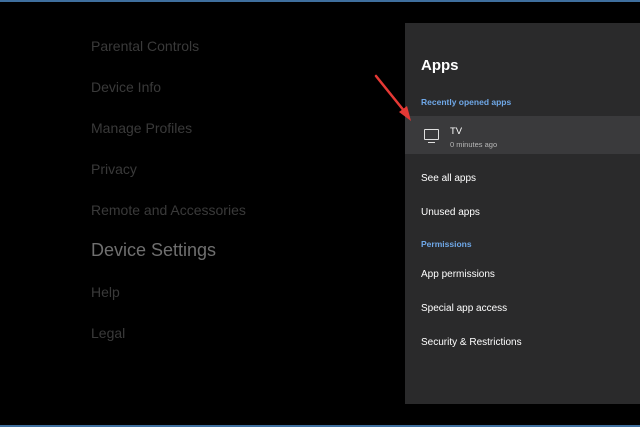 The height and width of the screenshot is (427, 640). I want to click on see-all-apps-item: See all apps, so click(448, 178).